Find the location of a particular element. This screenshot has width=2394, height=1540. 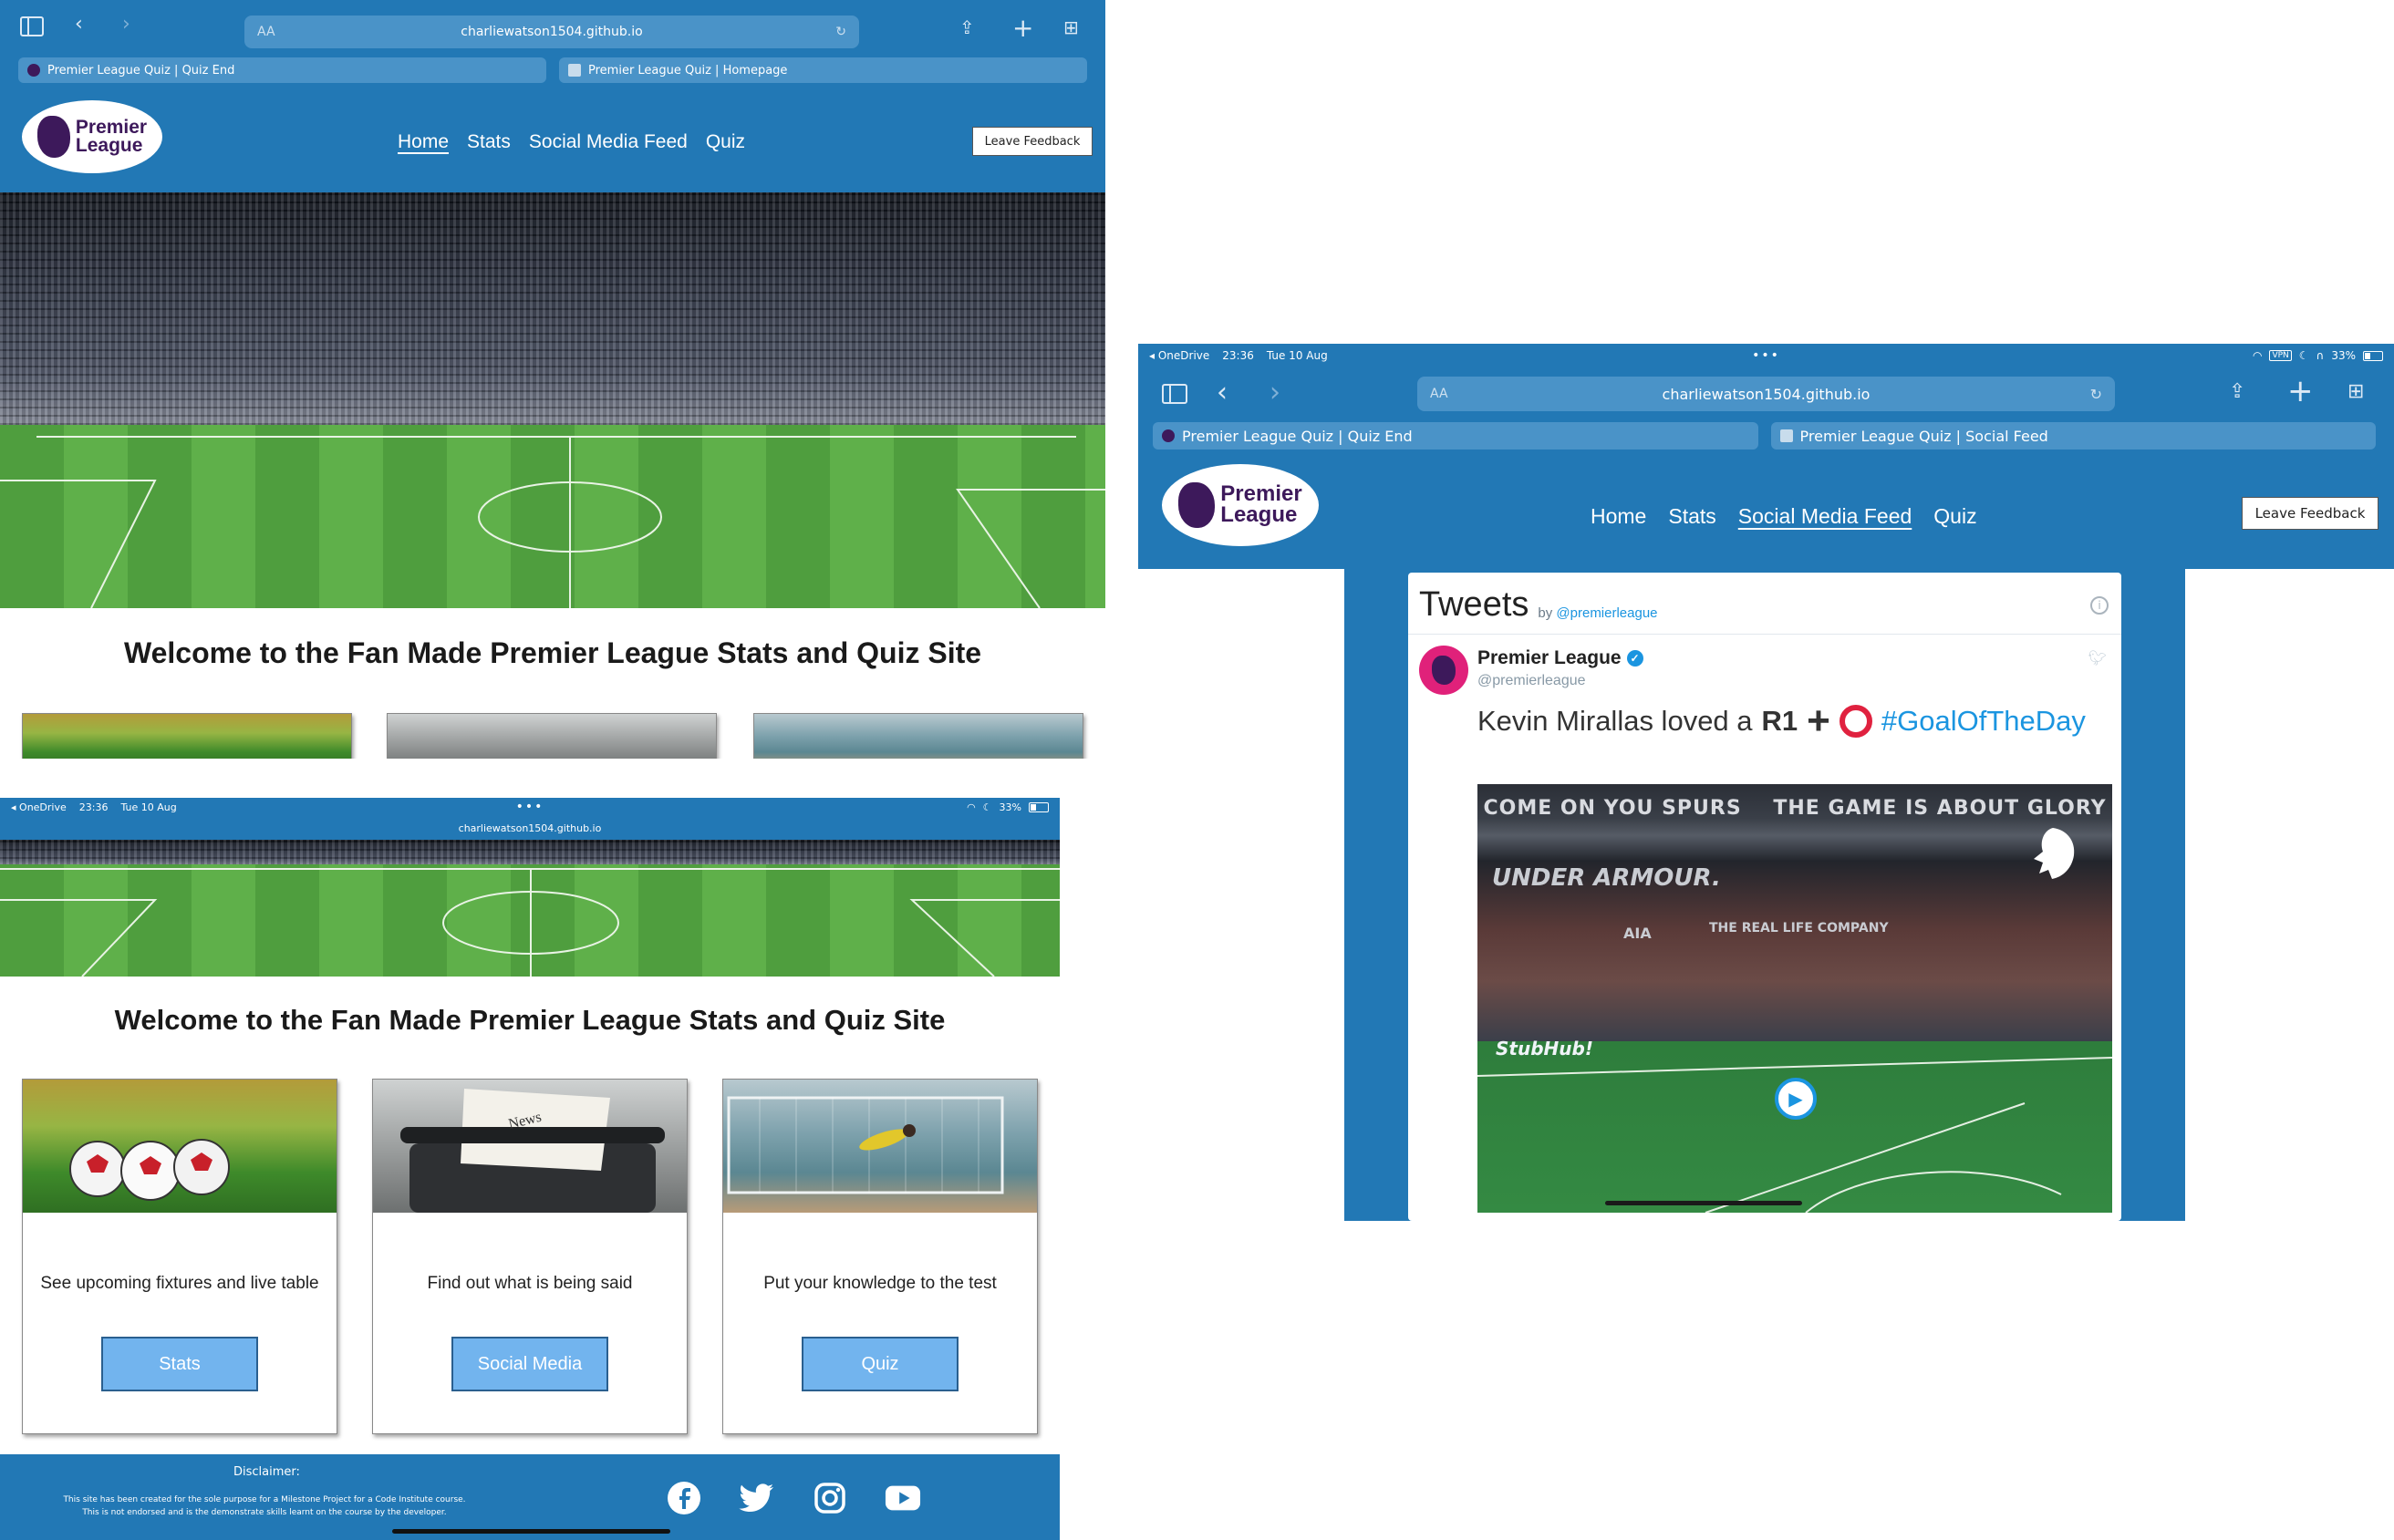

play-icon: ▶ is located at coordinates (1796, 1099).